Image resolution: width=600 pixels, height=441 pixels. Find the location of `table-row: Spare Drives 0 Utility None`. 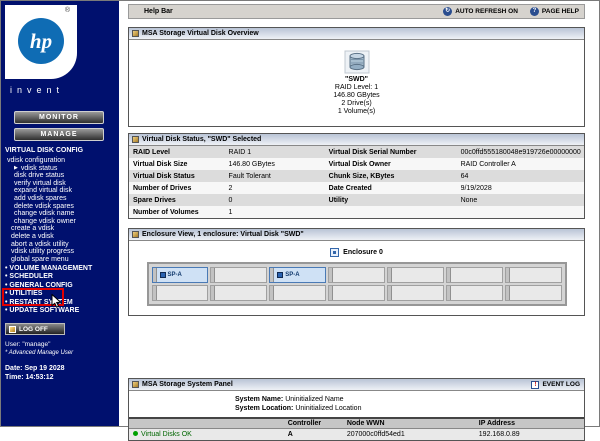

table-row: Spare Drives 0 Utility None is located at coordinates (356, 200).